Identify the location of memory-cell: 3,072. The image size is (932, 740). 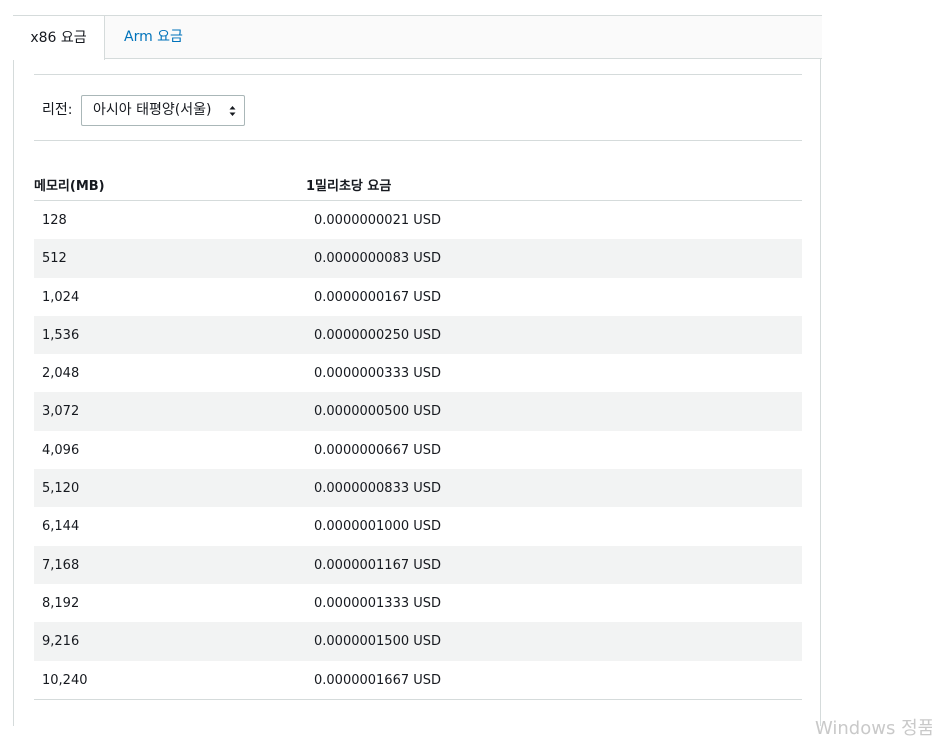
(61, 412).